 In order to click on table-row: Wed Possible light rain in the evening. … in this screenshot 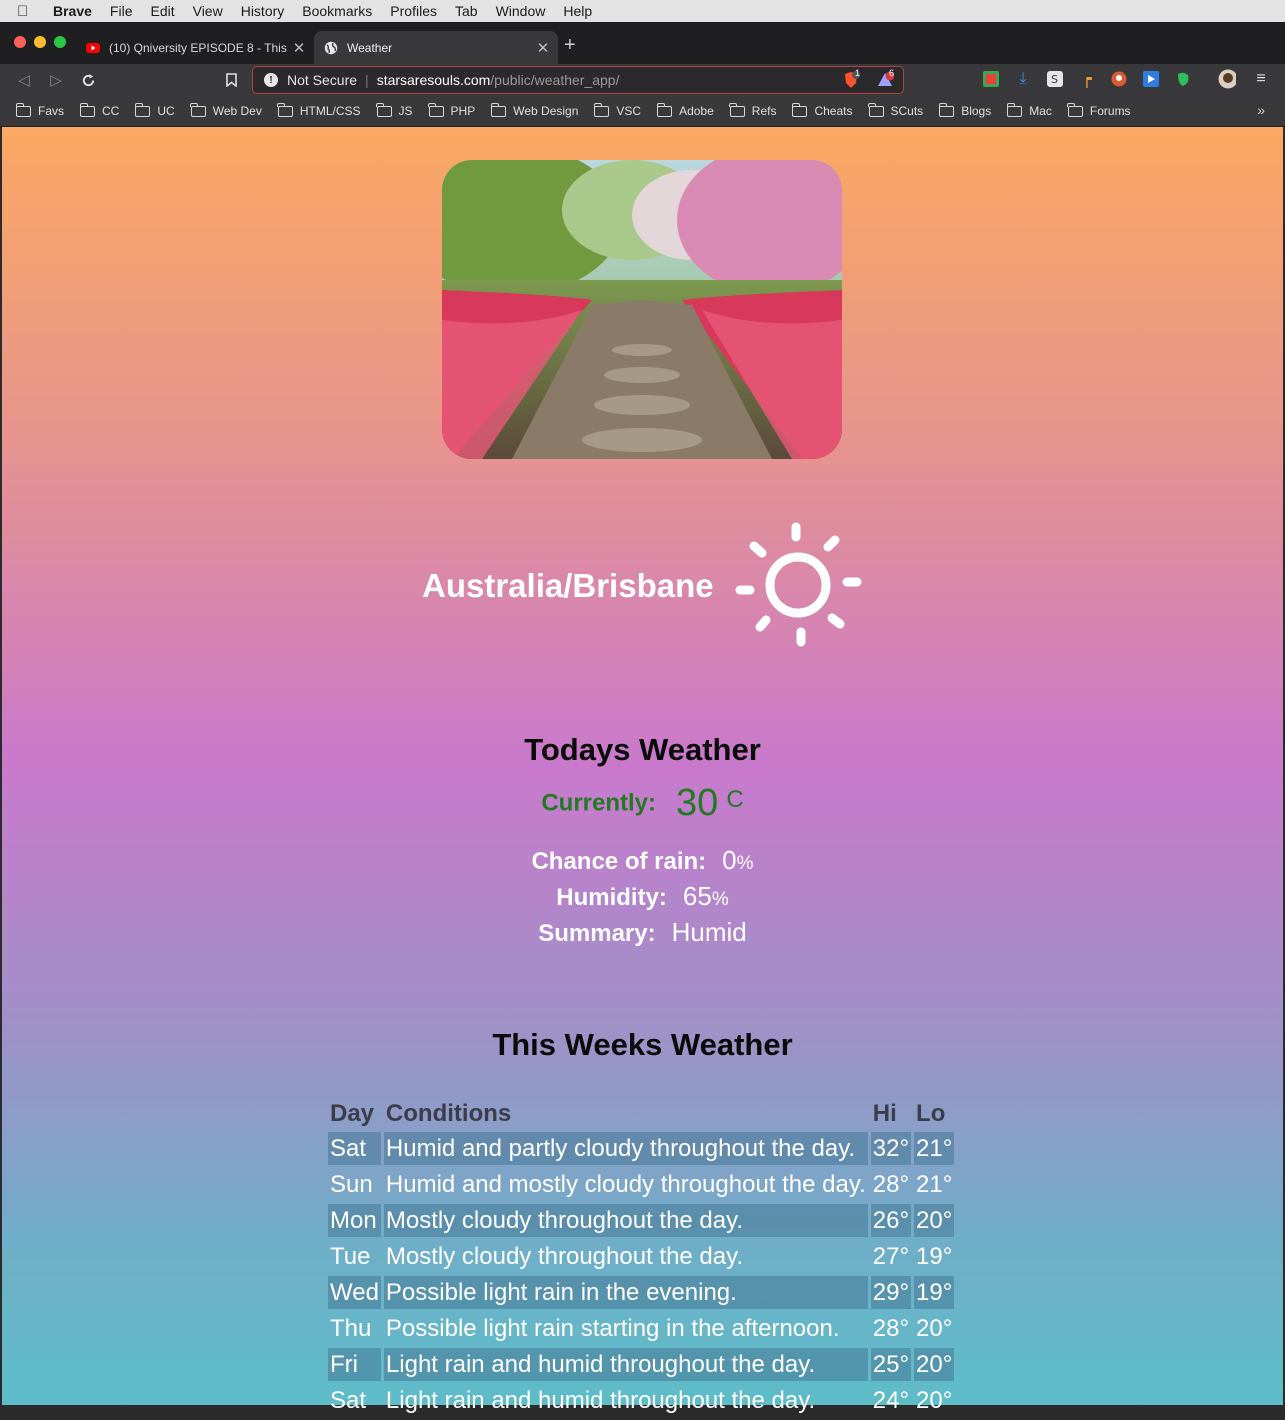, I will do `click(641, 1292)`.